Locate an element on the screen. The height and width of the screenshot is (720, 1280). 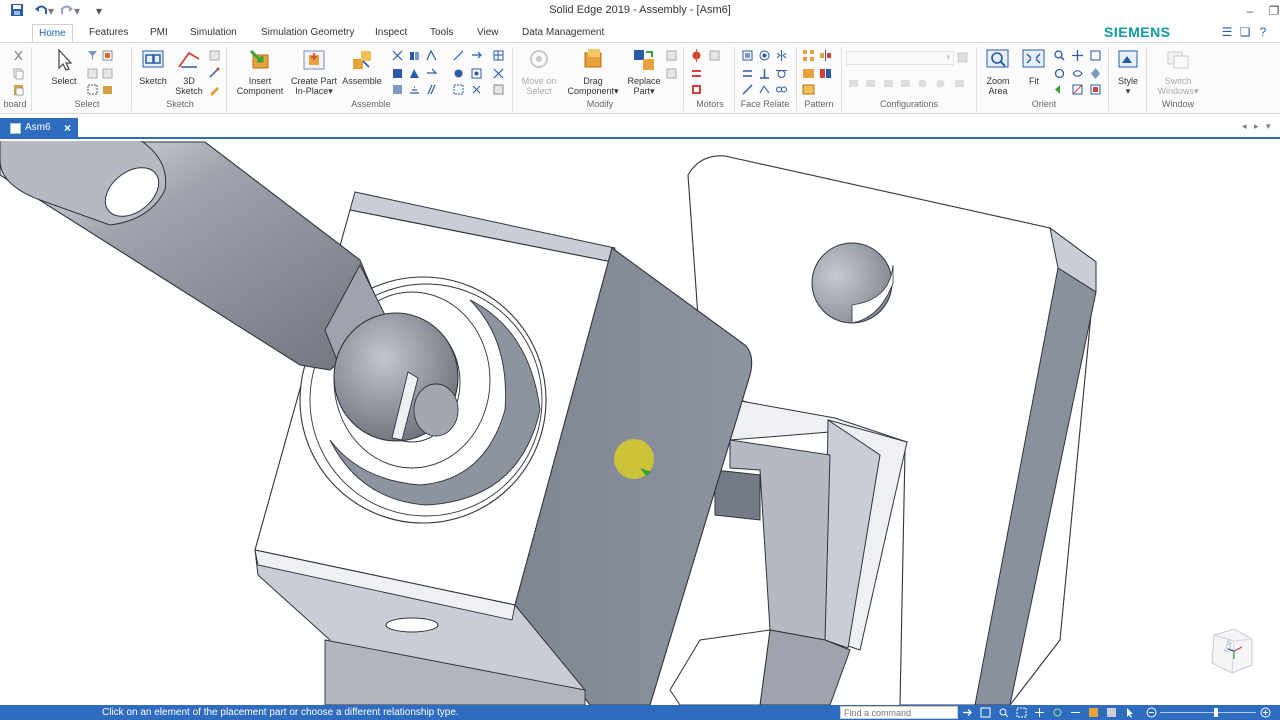
relate-suppress-icon is located at coordinates (498, 89).